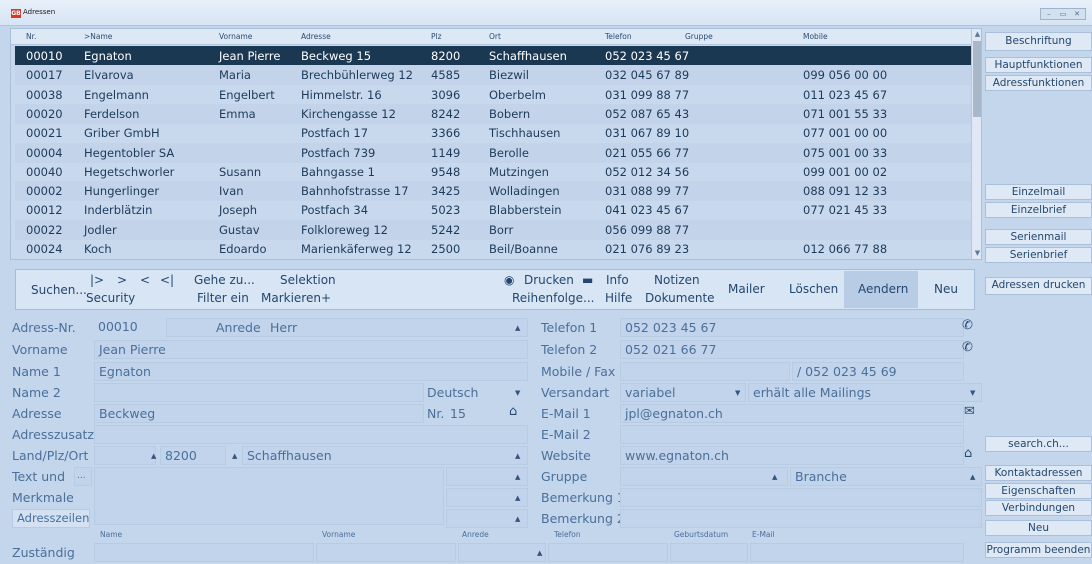  What do you see at coordinates (968, 453) in the screenshot?
I see `web-home-icon: ⌂` at bounding box center [968, 453].